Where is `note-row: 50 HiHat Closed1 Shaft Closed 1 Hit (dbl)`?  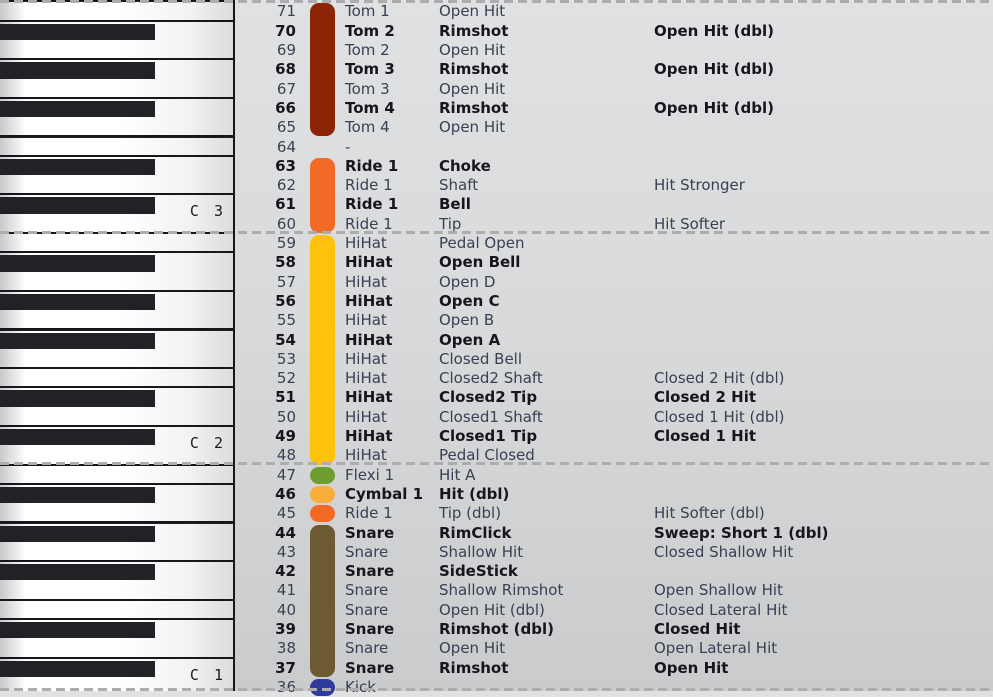 note-row: 50 HiHat Closed1 Shaft Closed 1 Hit (dbl) is located at coordinates (613, 417).